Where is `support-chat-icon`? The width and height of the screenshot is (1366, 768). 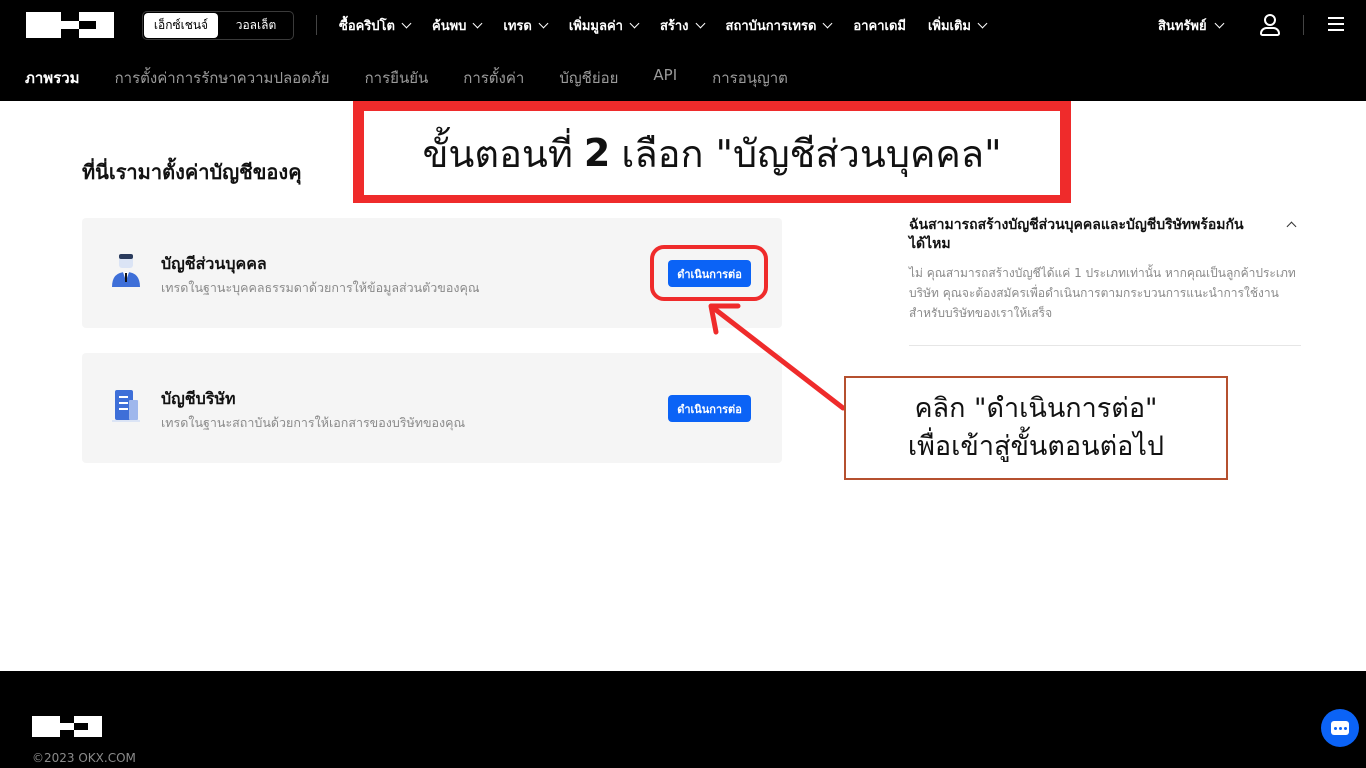
support-chat-icon is located at coordinates (1340, 728).